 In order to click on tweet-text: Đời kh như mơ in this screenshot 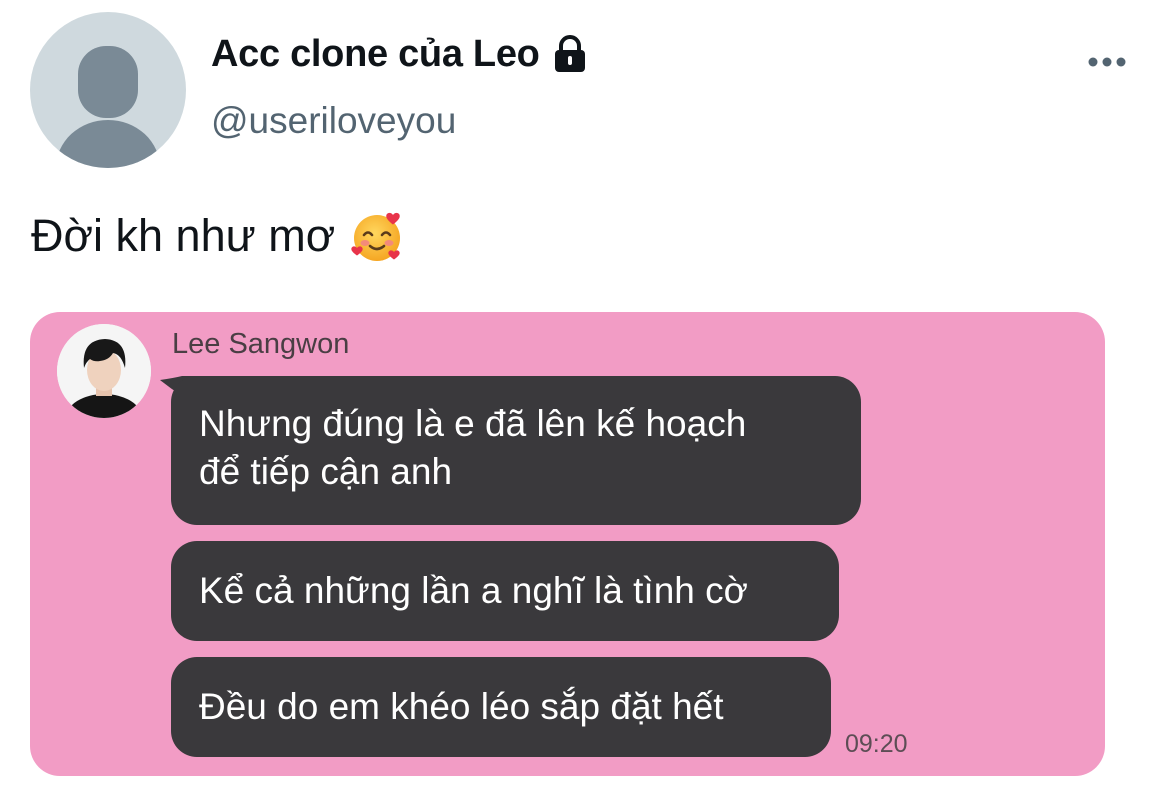, I will do `click(218, 236)`.